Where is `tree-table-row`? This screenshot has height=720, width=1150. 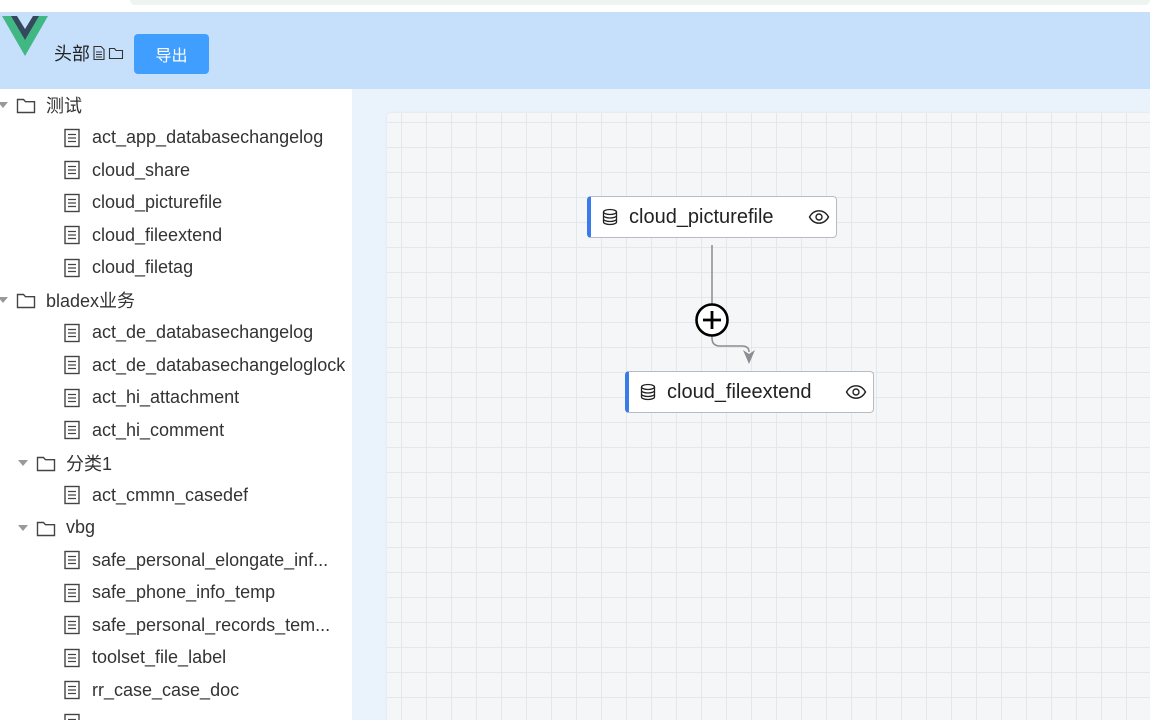
tree-table-row is located at coordinates (77, 713).